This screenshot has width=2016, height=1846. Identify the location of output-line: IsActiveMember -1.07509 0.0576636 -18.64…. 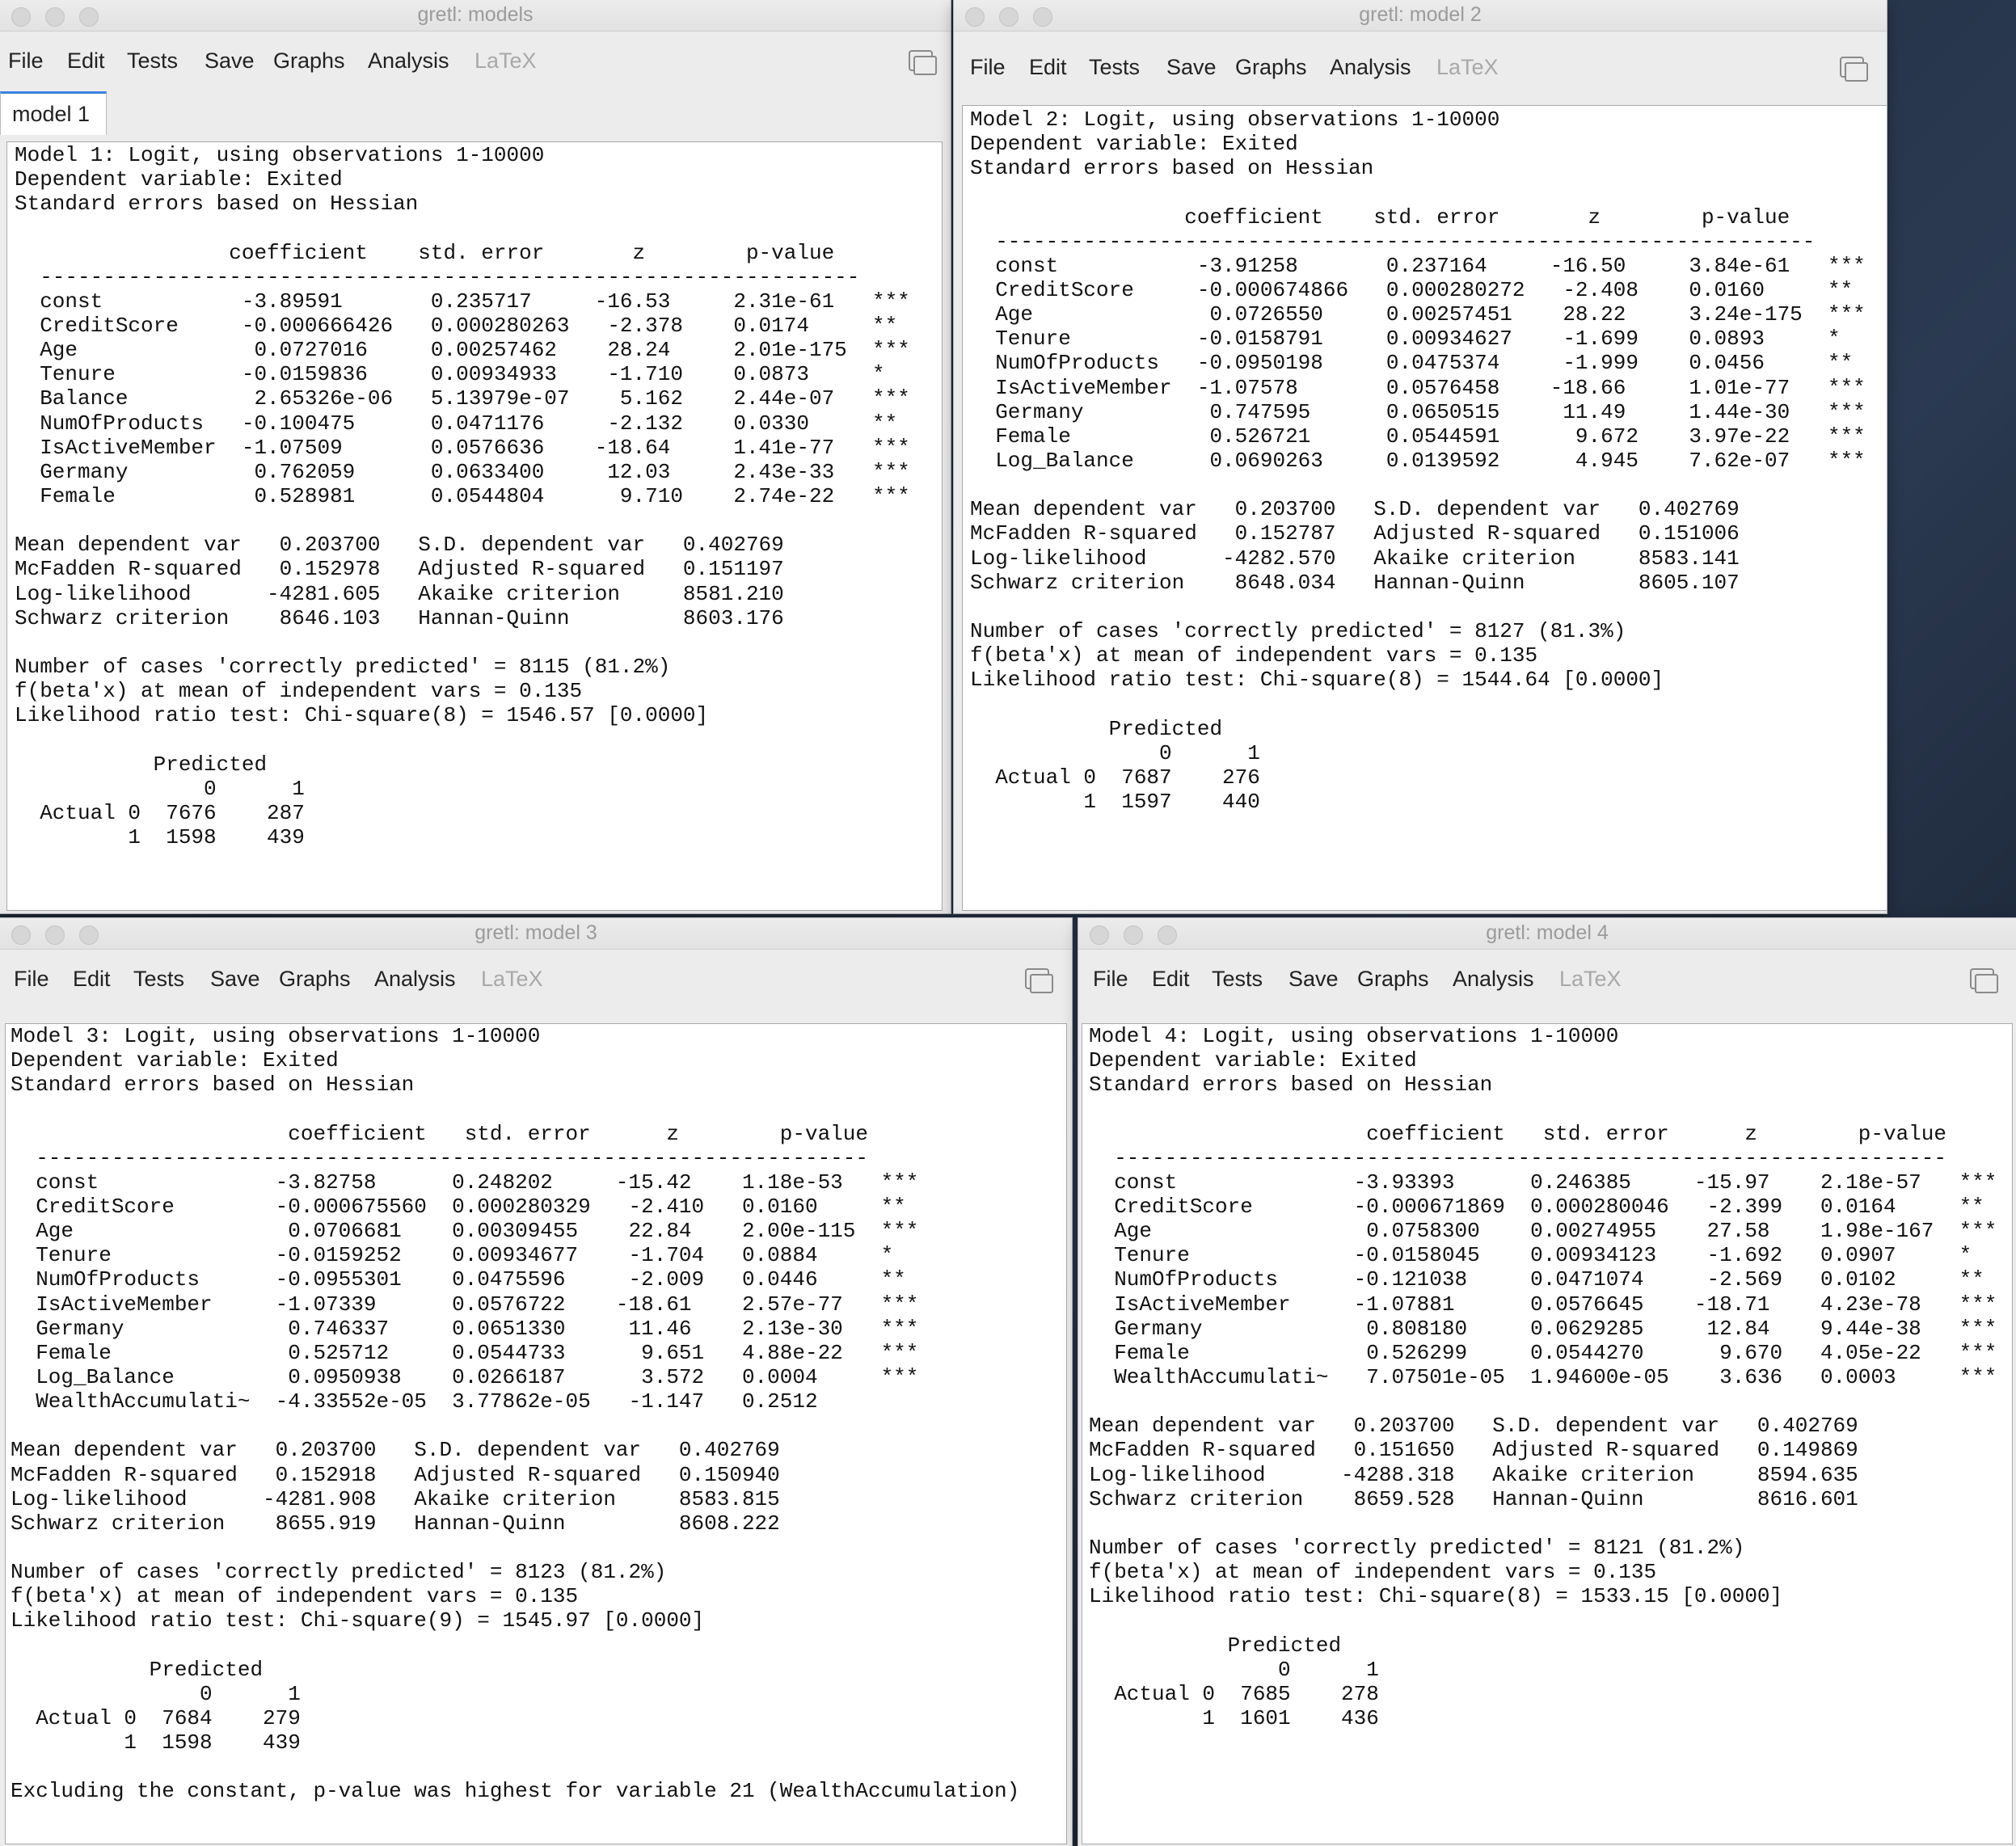
(463, 447).